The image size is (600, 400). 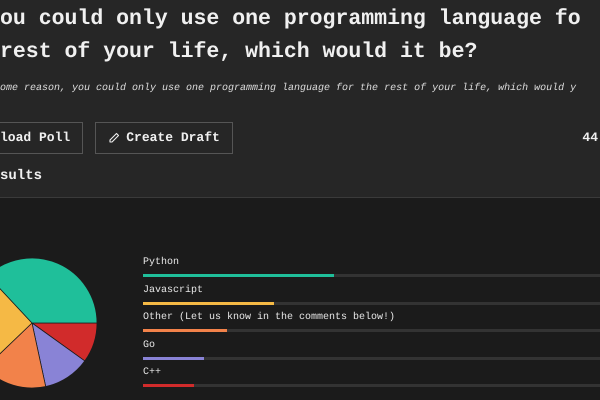 I want to click on option-label: Javascript, so click(x=173, y=291).